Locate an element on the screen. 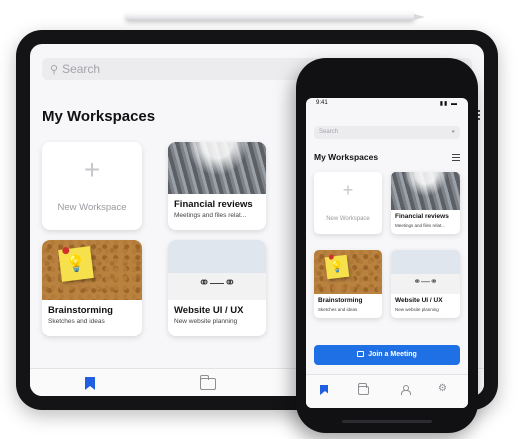 The height and width of the screenshot is (439, 517). stylus-pencil is located at coordinates (275, 16).